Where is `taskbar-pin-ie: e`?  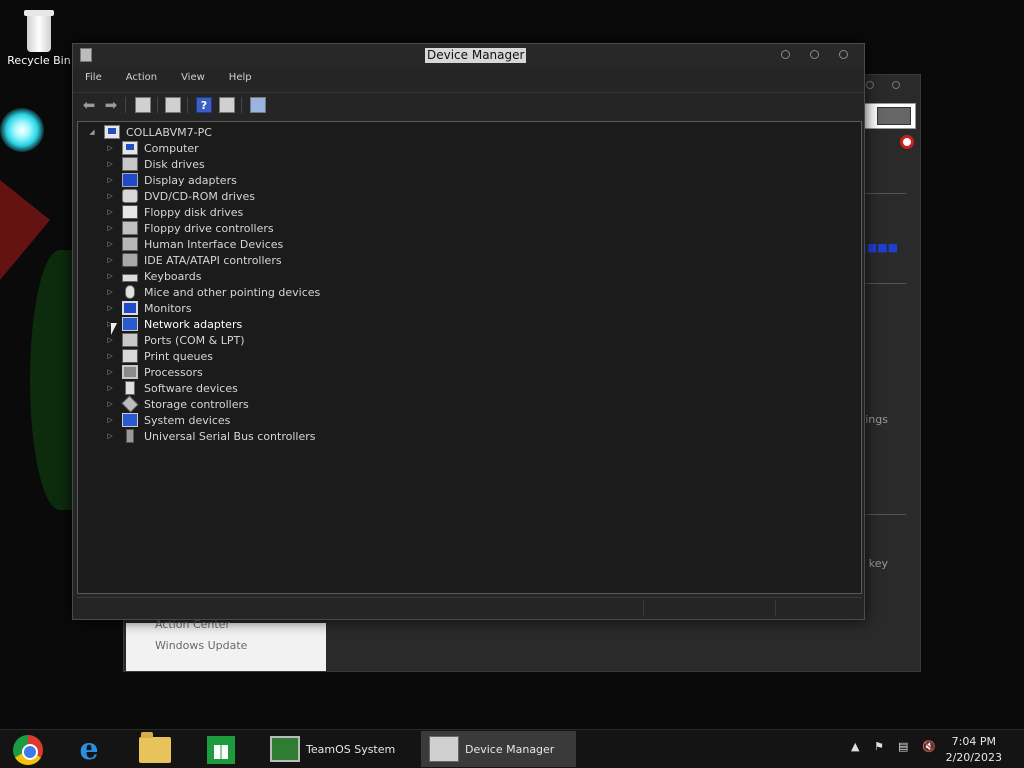
taskbar-pin-ie: e is located at coordinates (89, 750).